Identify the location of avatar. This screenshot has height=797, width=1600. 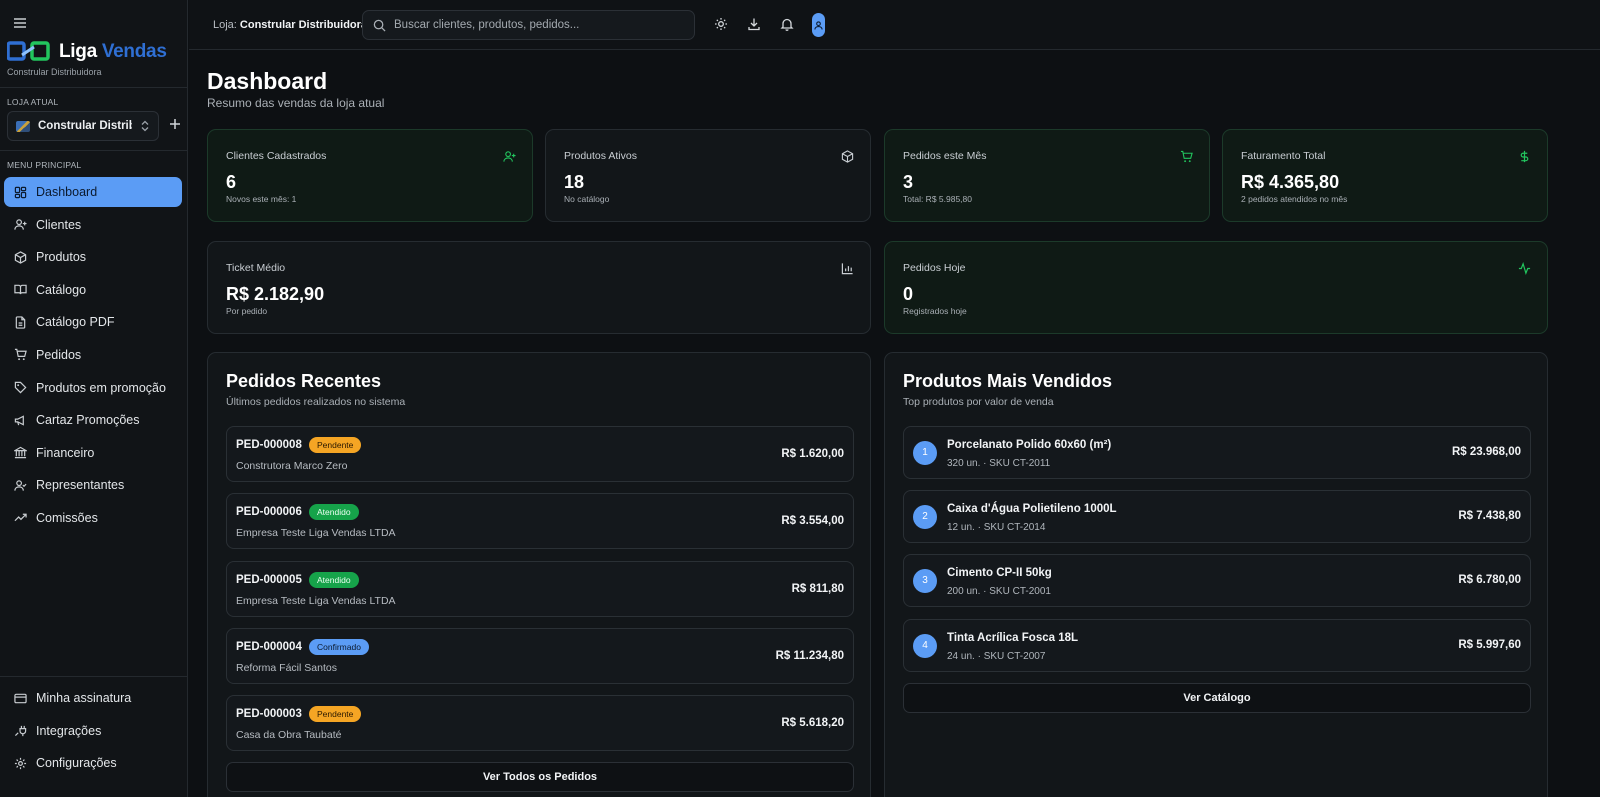
(818, 25).